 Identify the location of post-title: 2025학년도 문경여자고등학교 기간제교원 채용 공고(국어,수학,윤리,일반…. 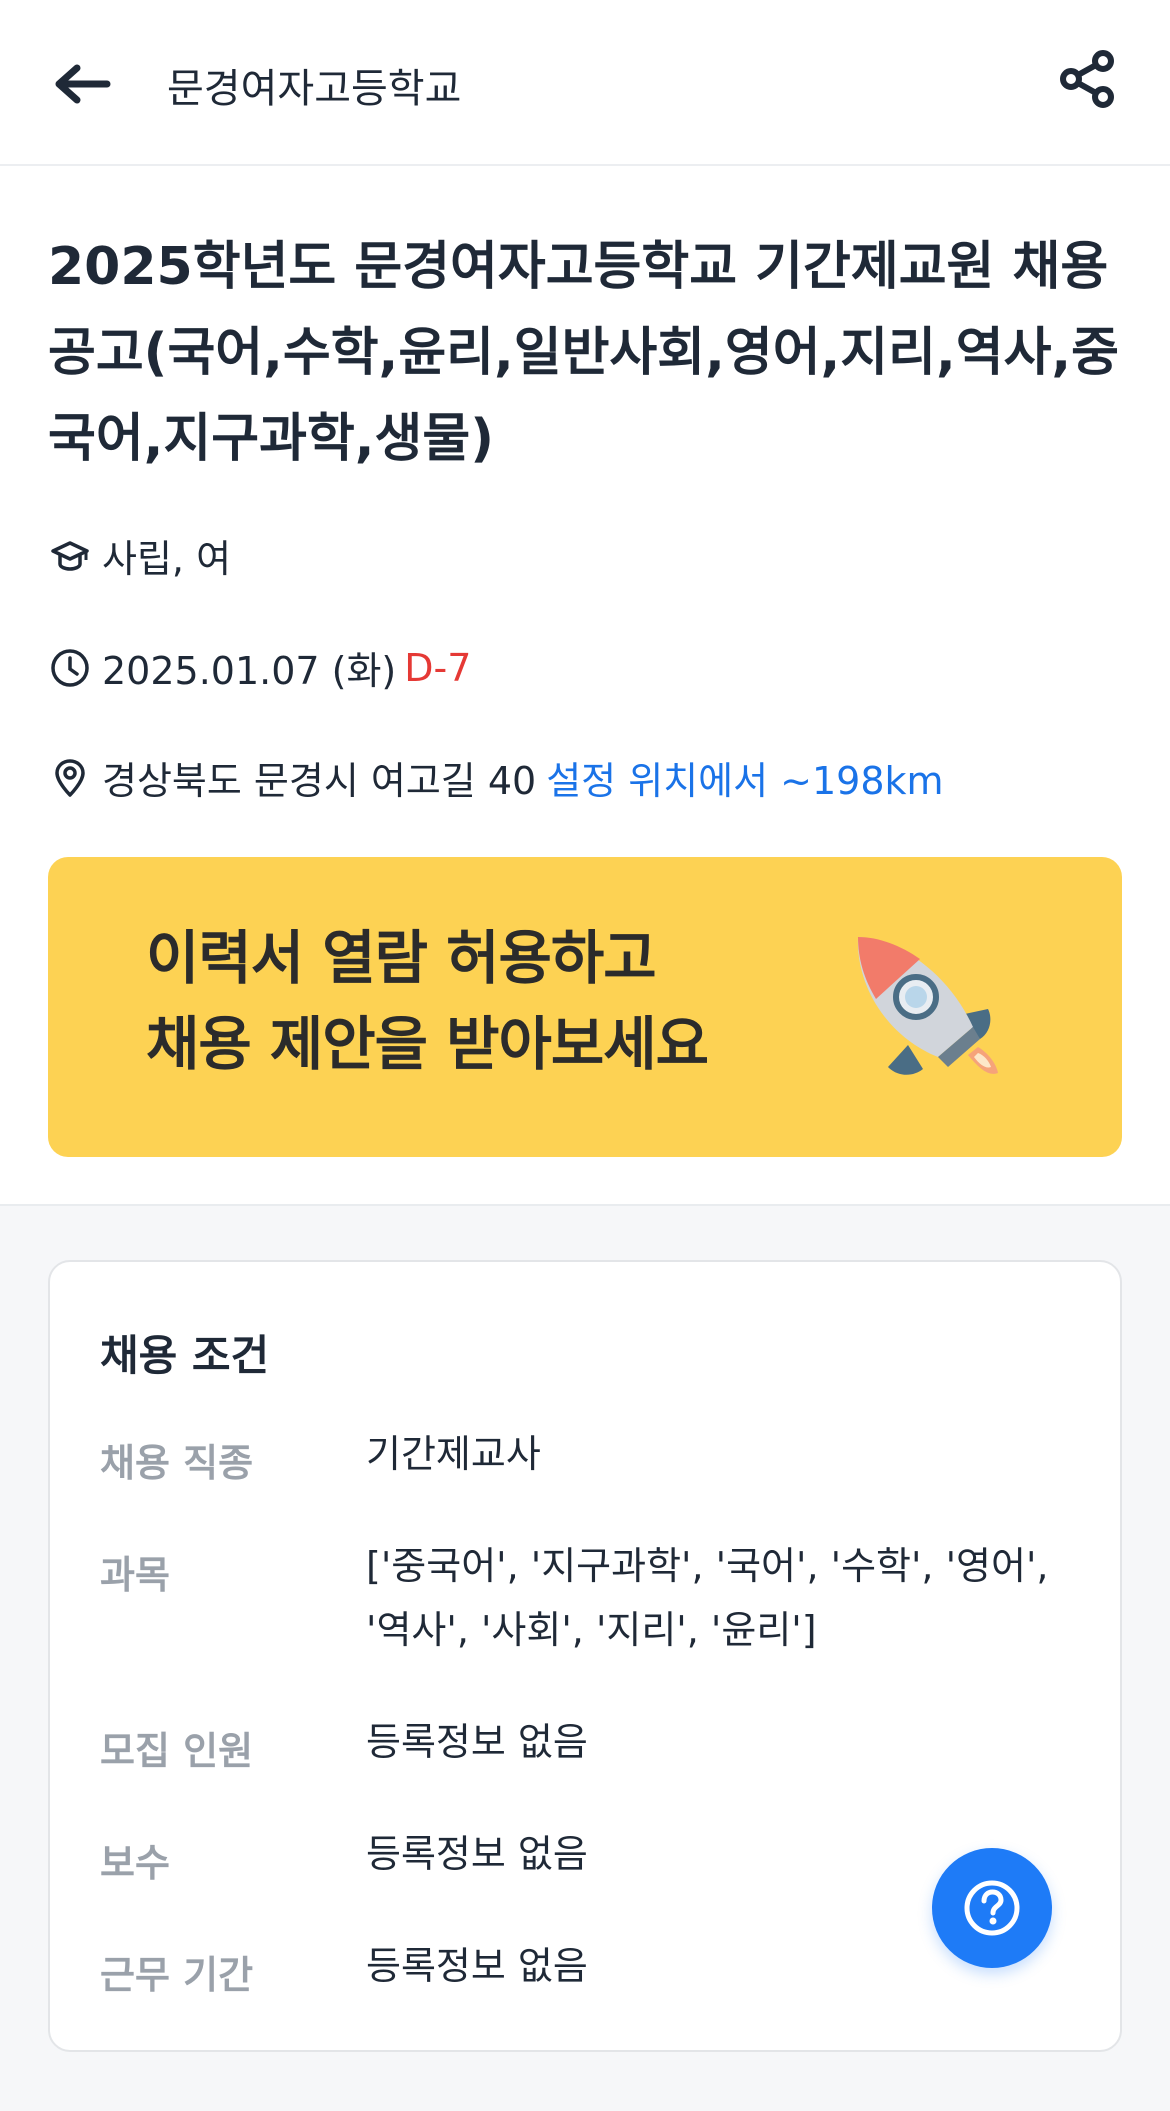
(584, 353).